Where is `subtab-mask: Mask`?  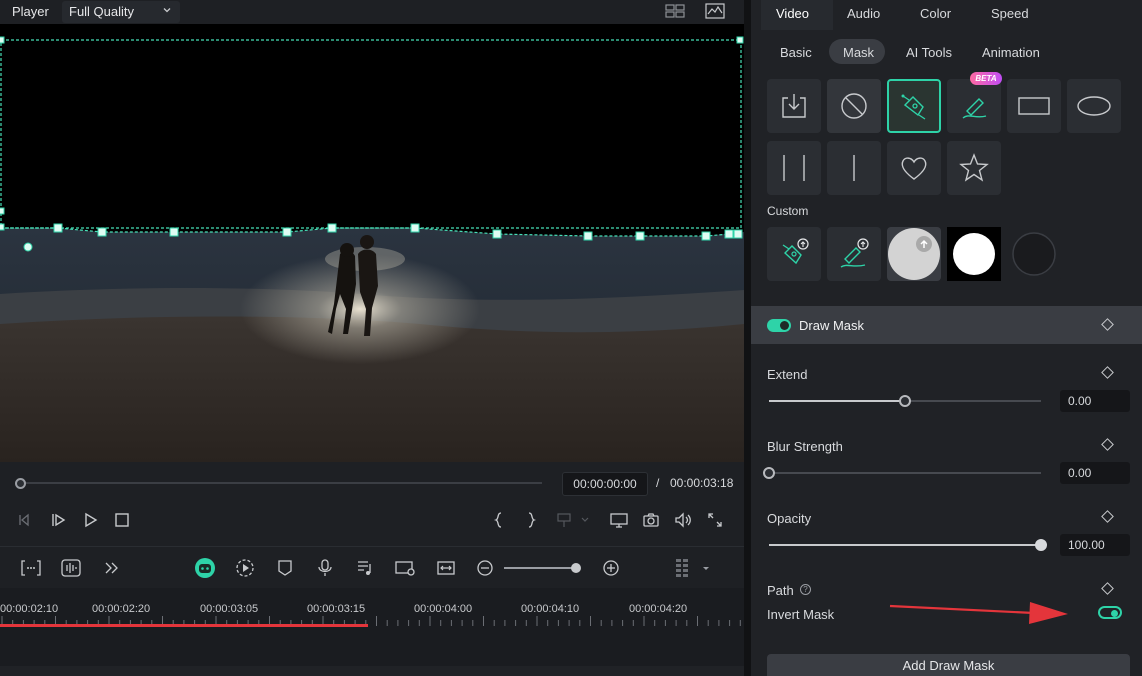 subtab-mask: Mask is located at coordinates (858, 52).